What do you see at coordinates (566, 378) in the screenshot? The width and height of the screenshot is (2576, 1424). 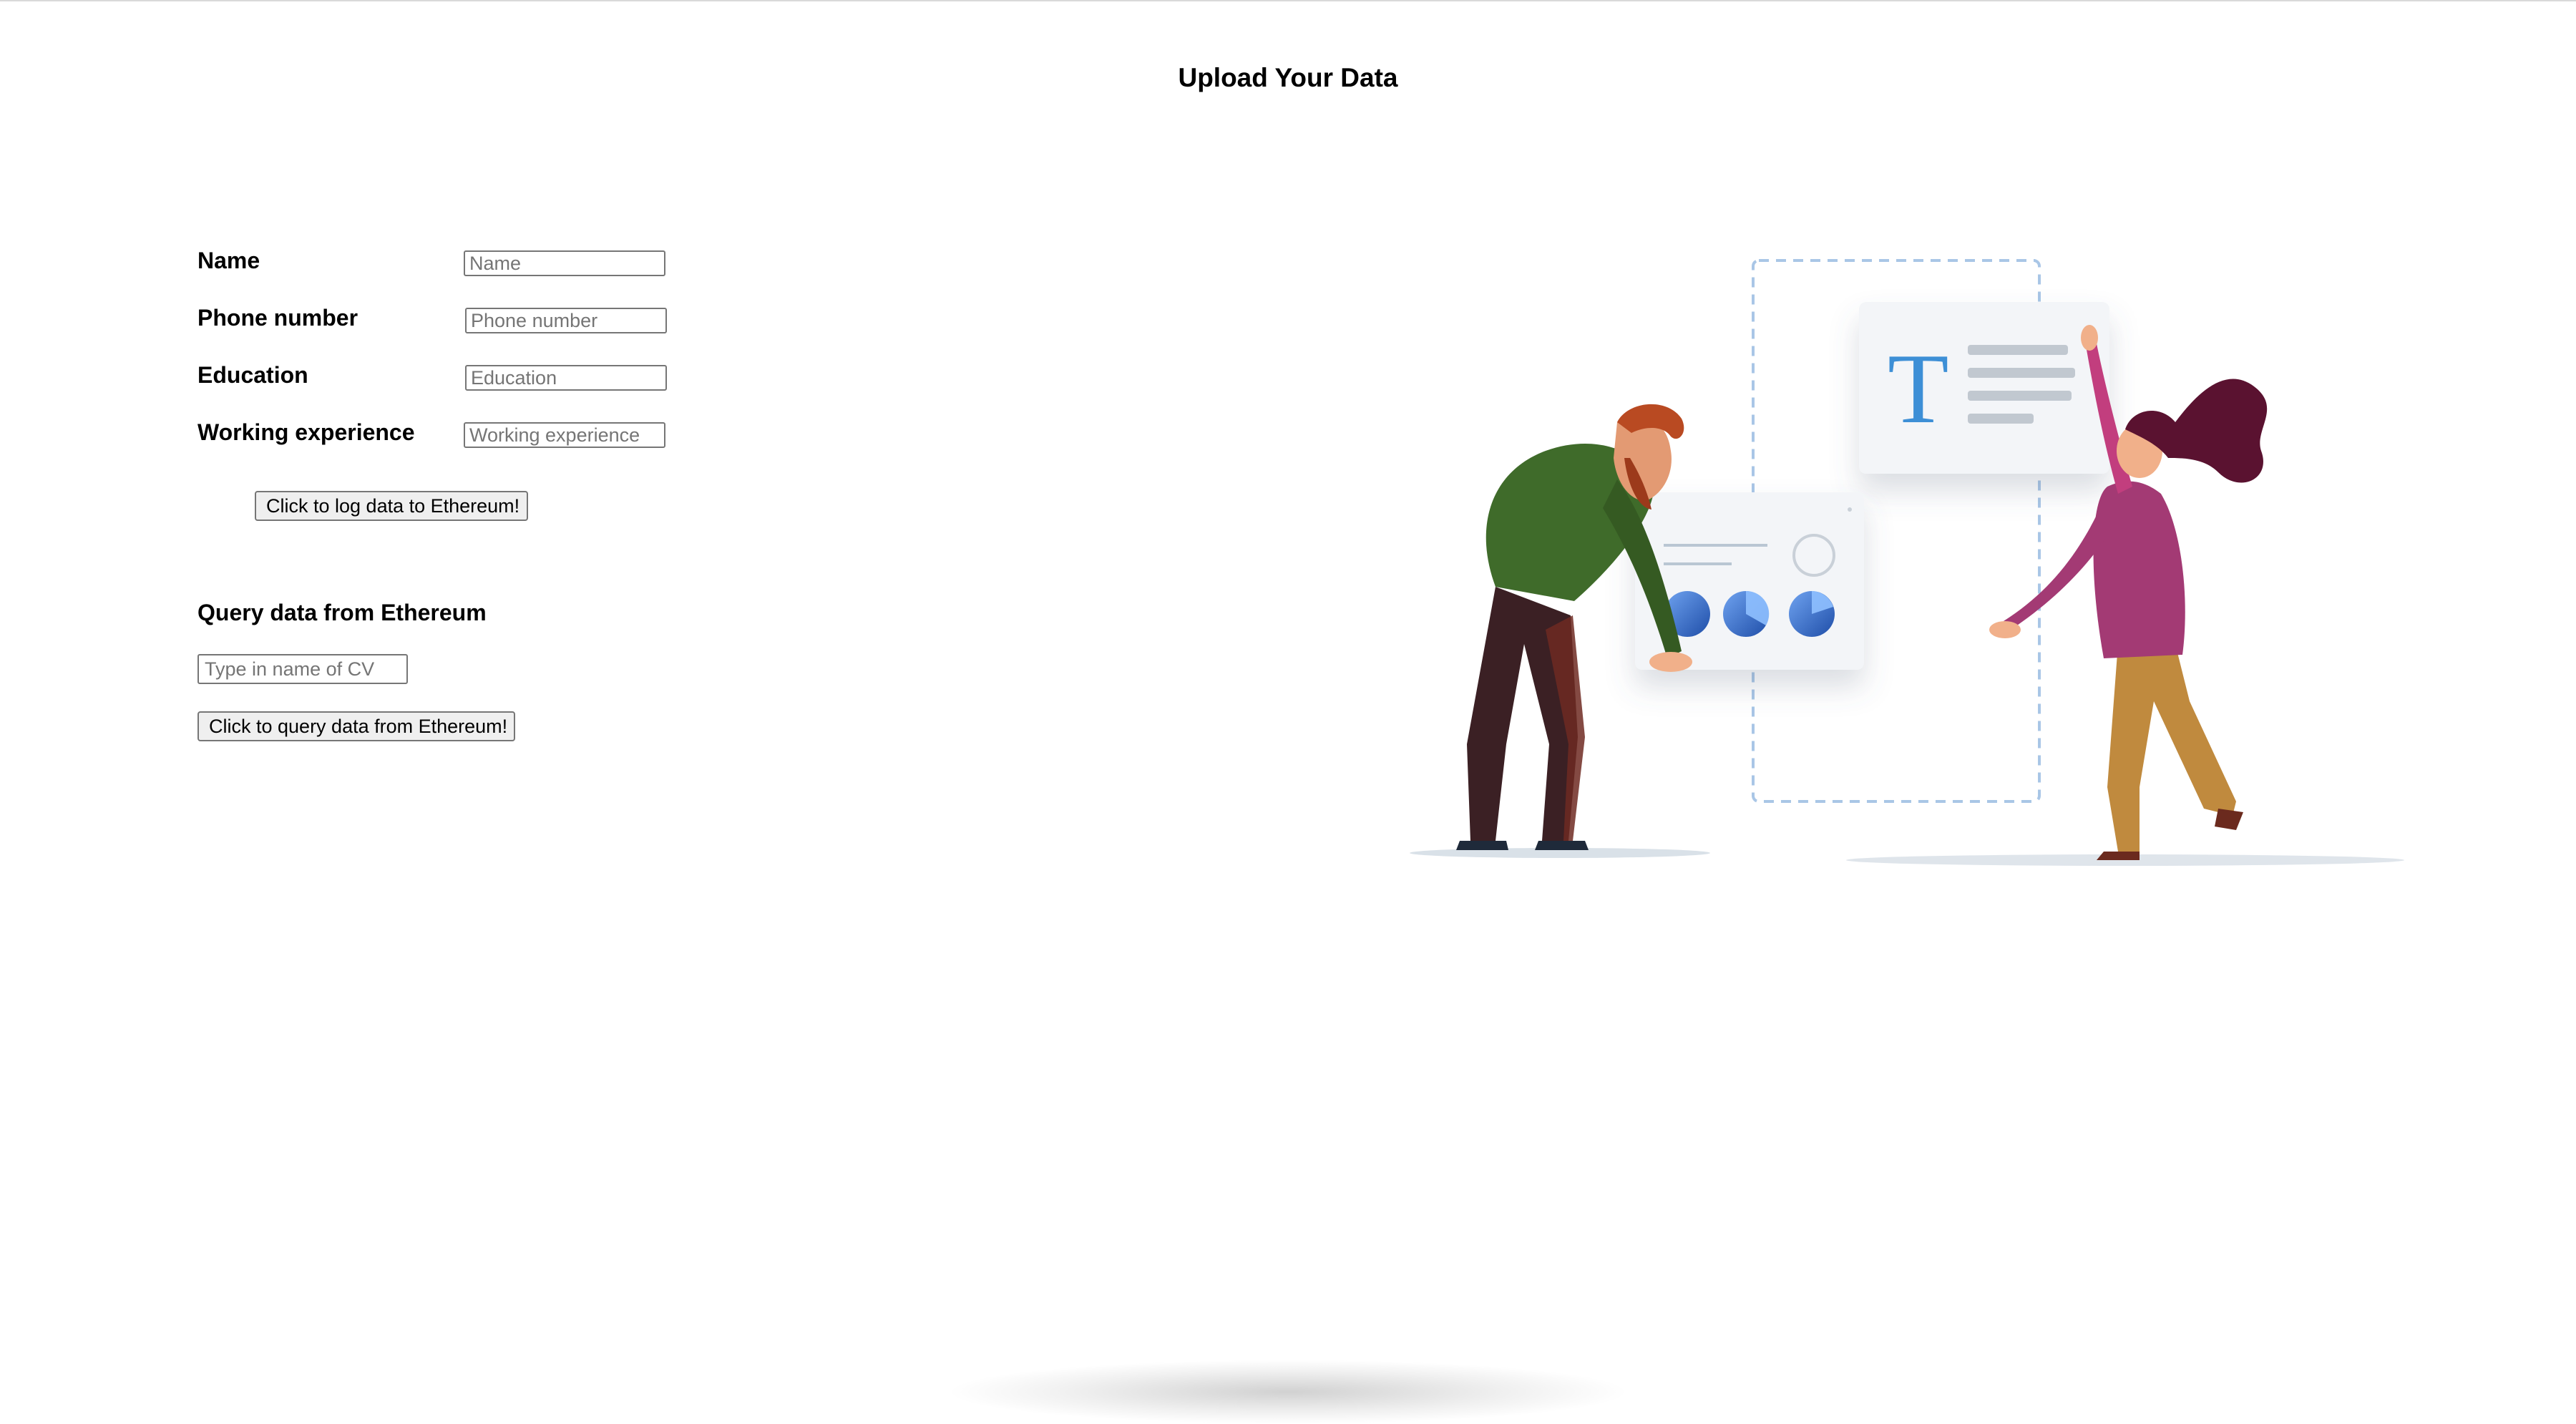 I see `education-input` at bounding box center [566, 378].